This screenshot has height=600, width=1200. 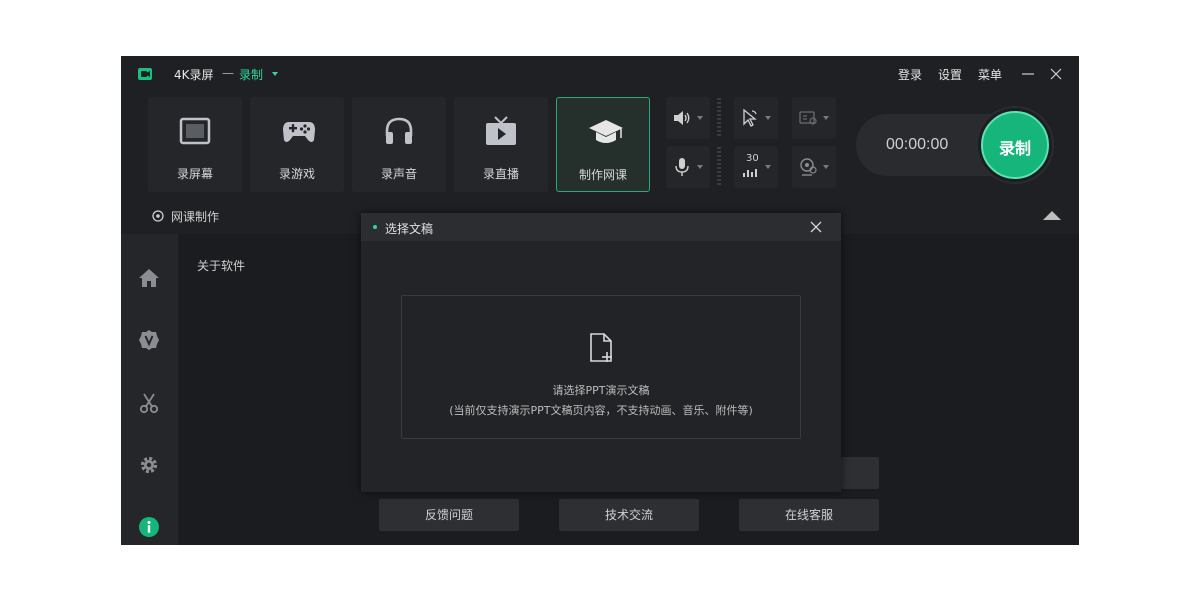 I want to click on webcam-caret-icon, so click(x=826, y=167).